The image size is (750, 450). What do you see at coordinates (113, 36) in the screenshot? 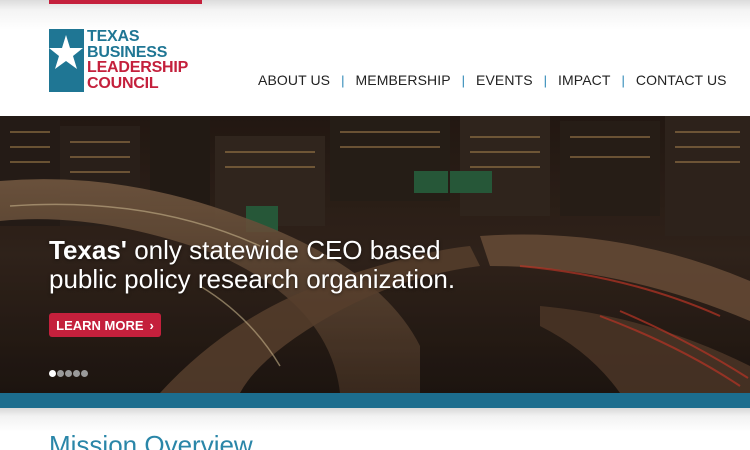
I see `logo-line-texas: TEXAS` at bounding box center [113, 36].